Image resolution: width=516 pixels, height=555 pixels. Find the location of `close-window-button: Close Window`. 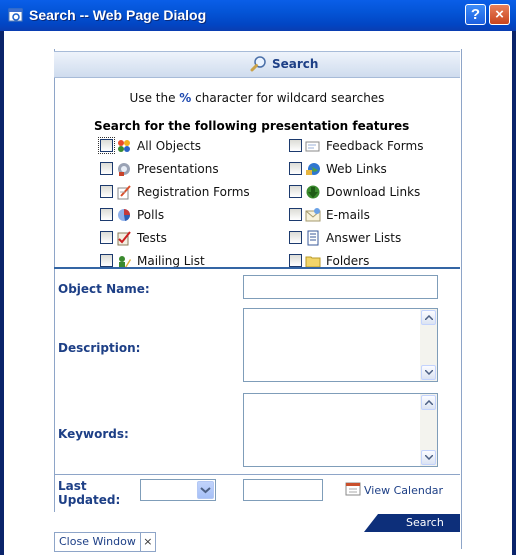

close-window-button: Close Window is located at coordinates (98, 542).